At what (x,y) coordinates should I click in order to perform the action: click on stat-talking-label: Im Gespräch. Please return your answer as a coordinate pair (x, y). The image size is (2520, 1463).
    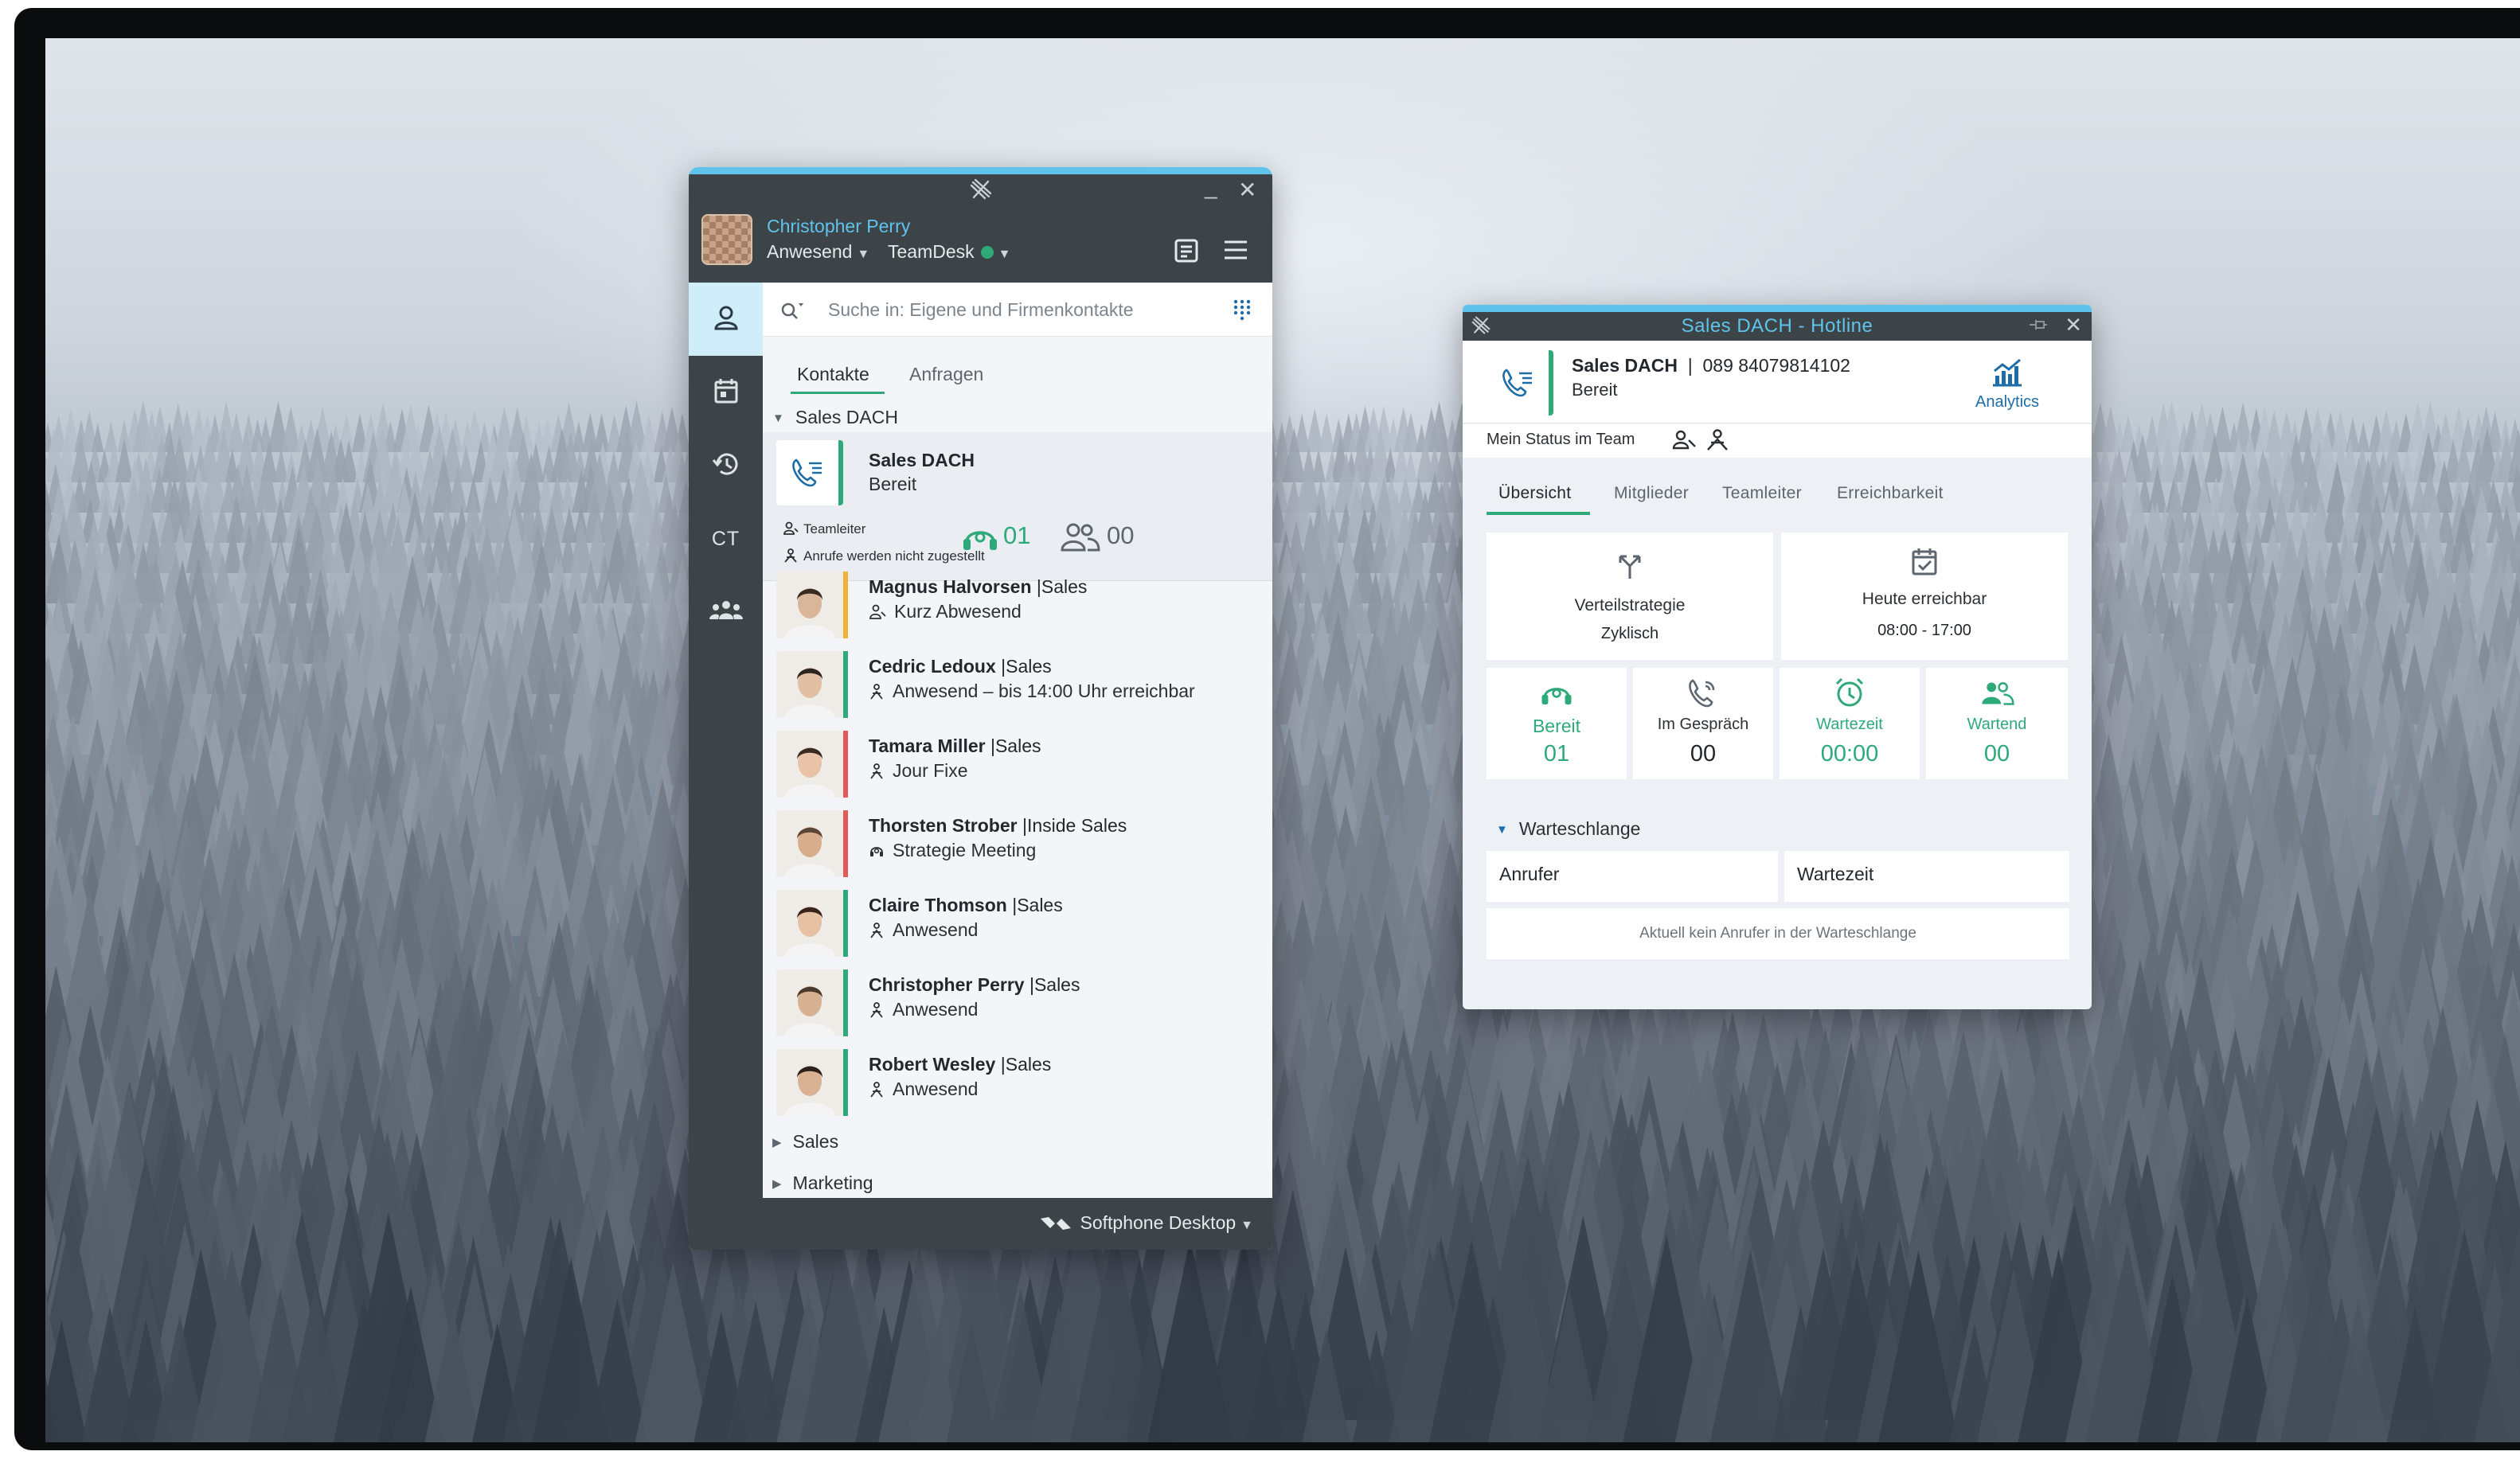
    Looking at the image, I should click on (1703, 725).